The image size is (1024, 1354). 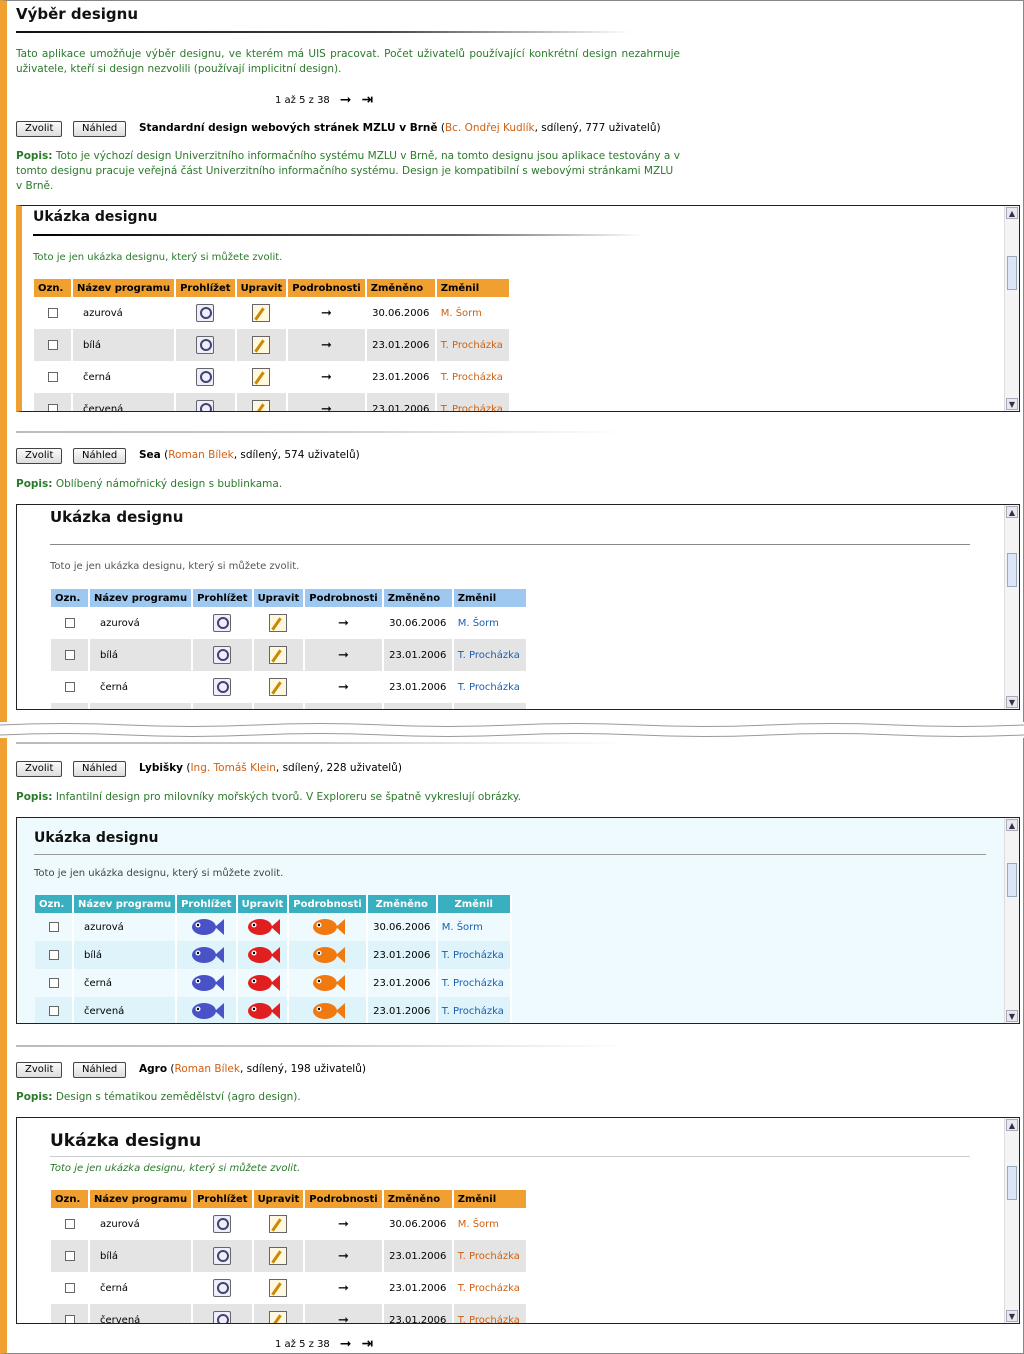 What do you see at coordinates (490, 128) in the screenshot?
I see `author-link: Bc. Ondřej Kudlík` at bounding box center [490, 128].